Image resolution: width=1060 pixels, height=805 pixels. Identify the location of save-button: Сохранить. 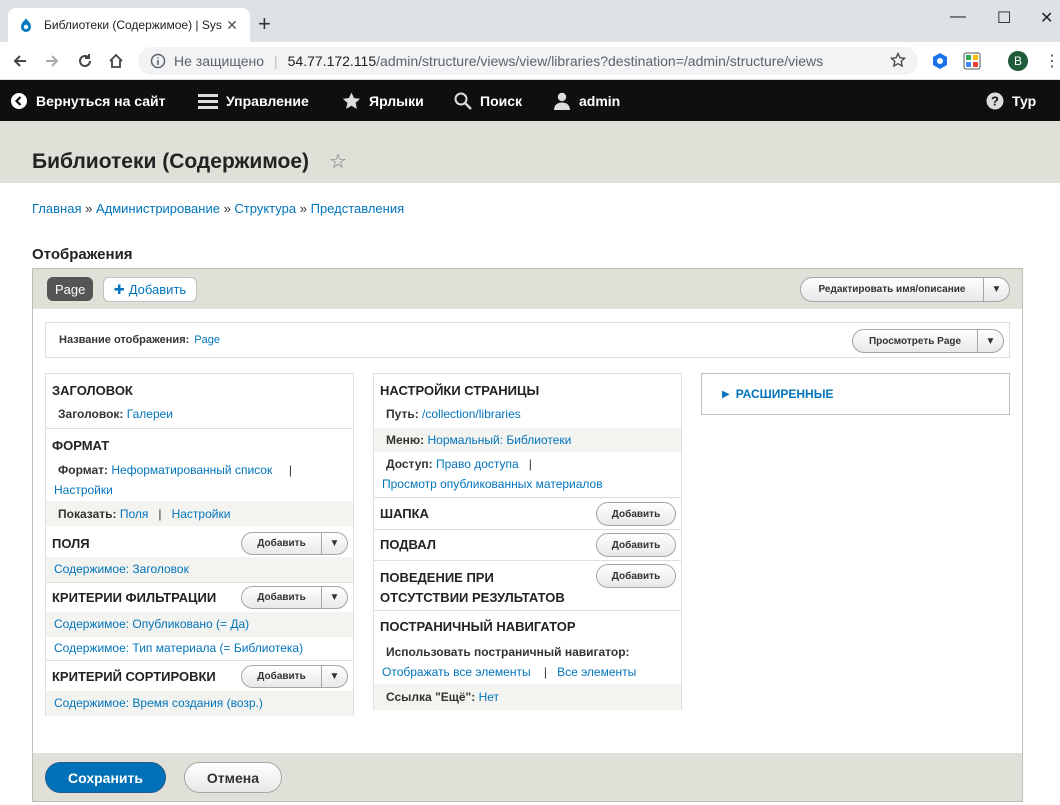
(105, 777).